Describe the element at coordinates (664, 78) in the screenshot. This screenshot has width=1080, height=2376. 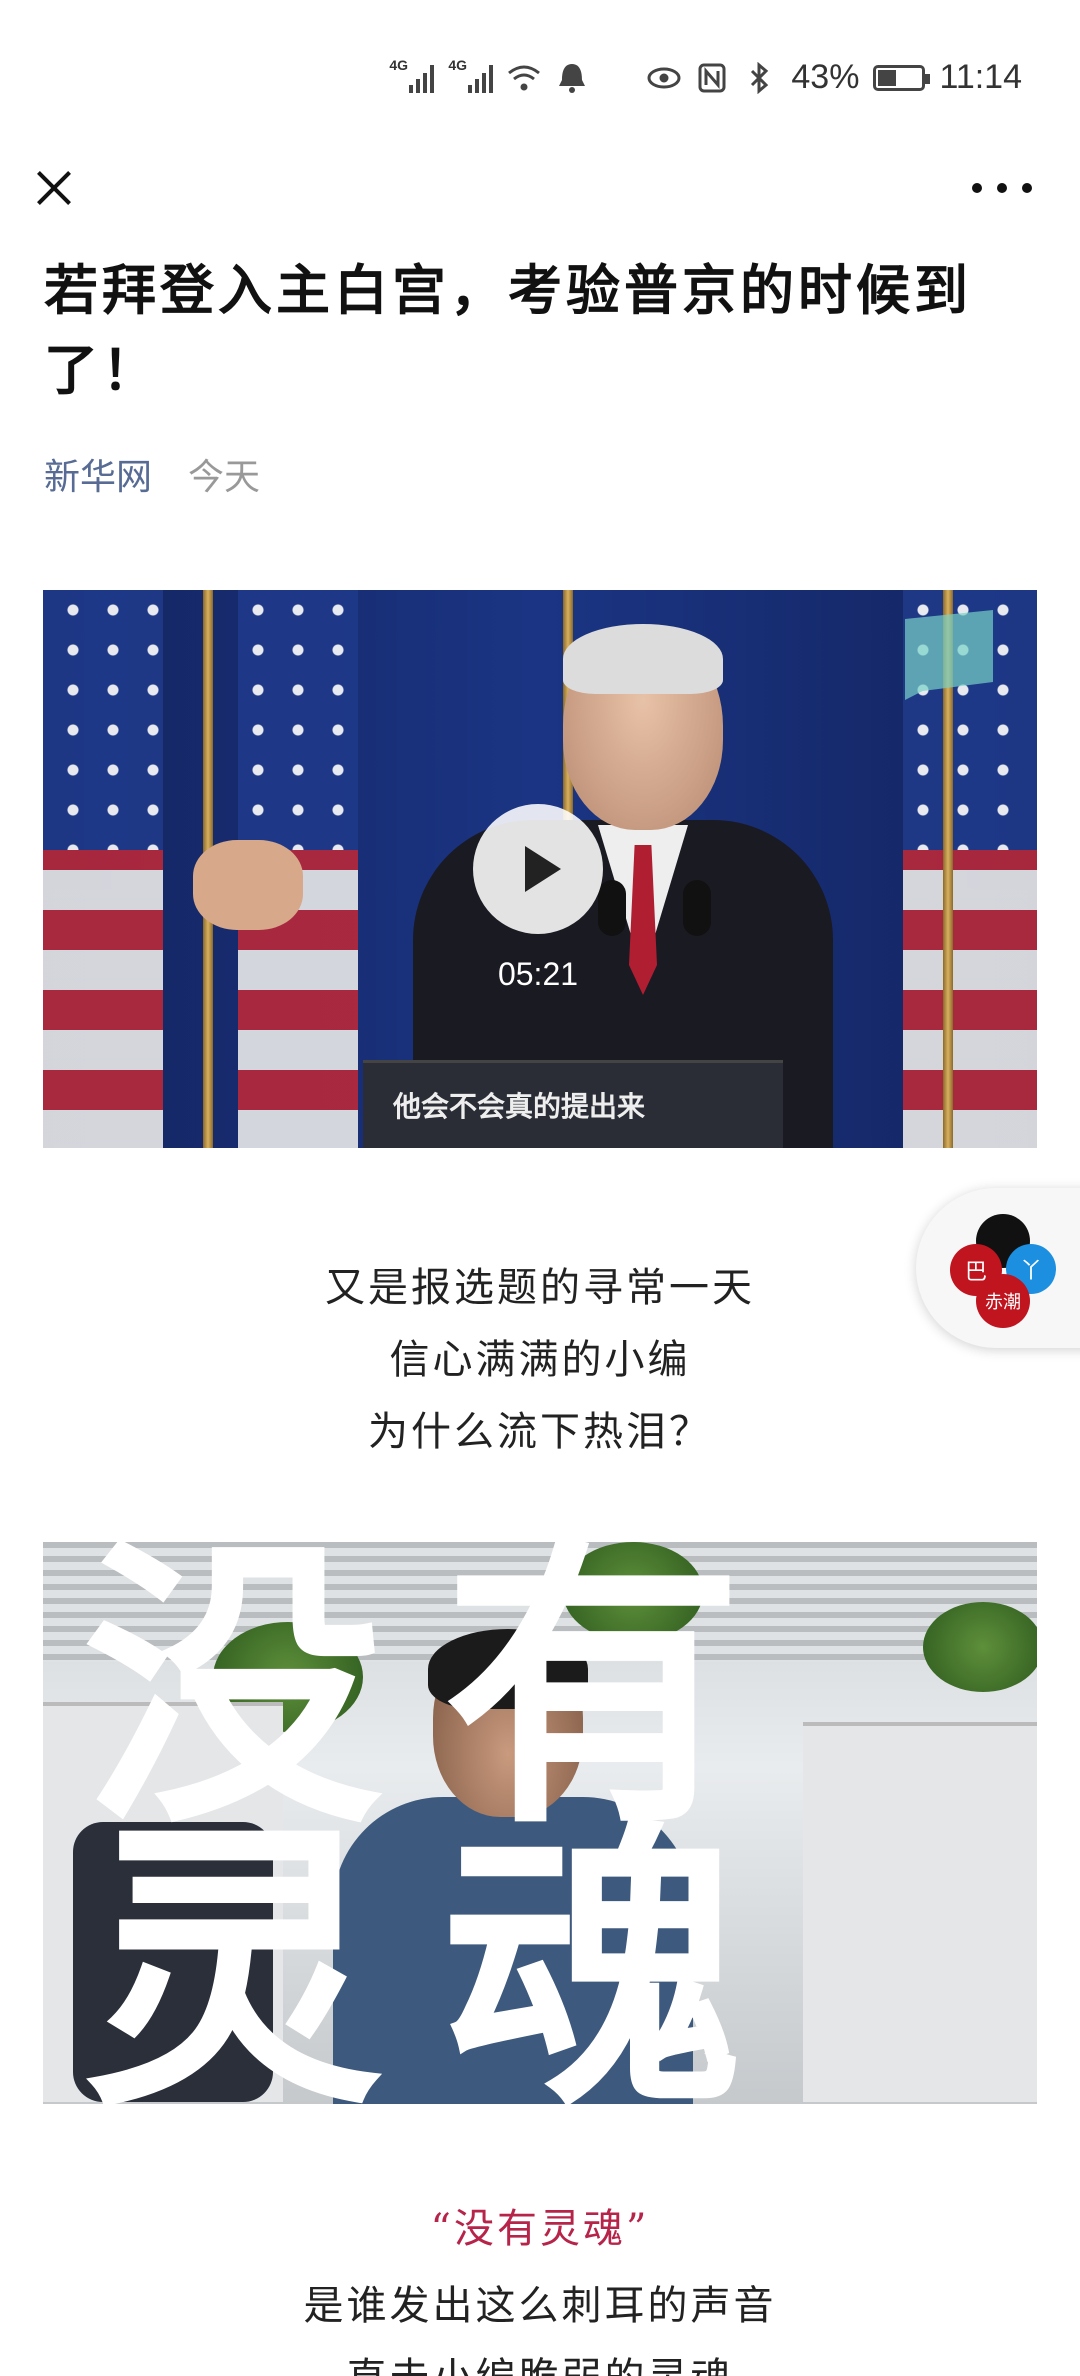
I see `eye-icon` at that location.